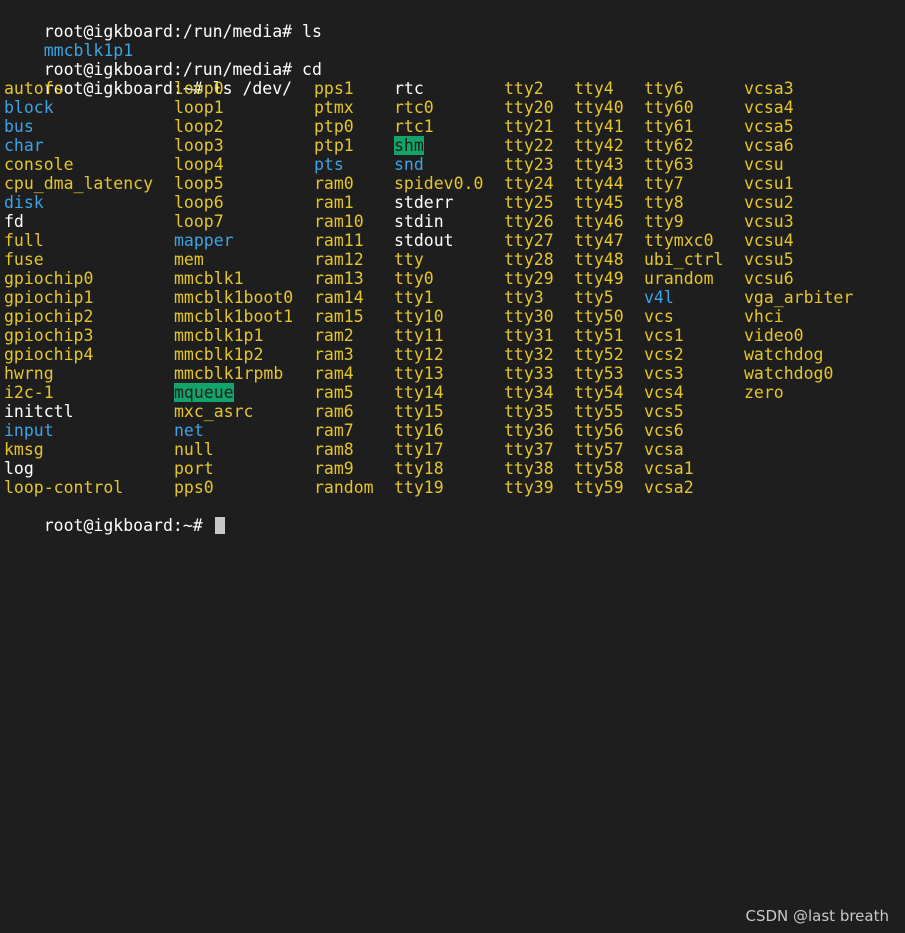  What do you see at coordinates (599, 107) in the screenshot?
I see `dev-entry: tty40` at bounding box center [599, 107].